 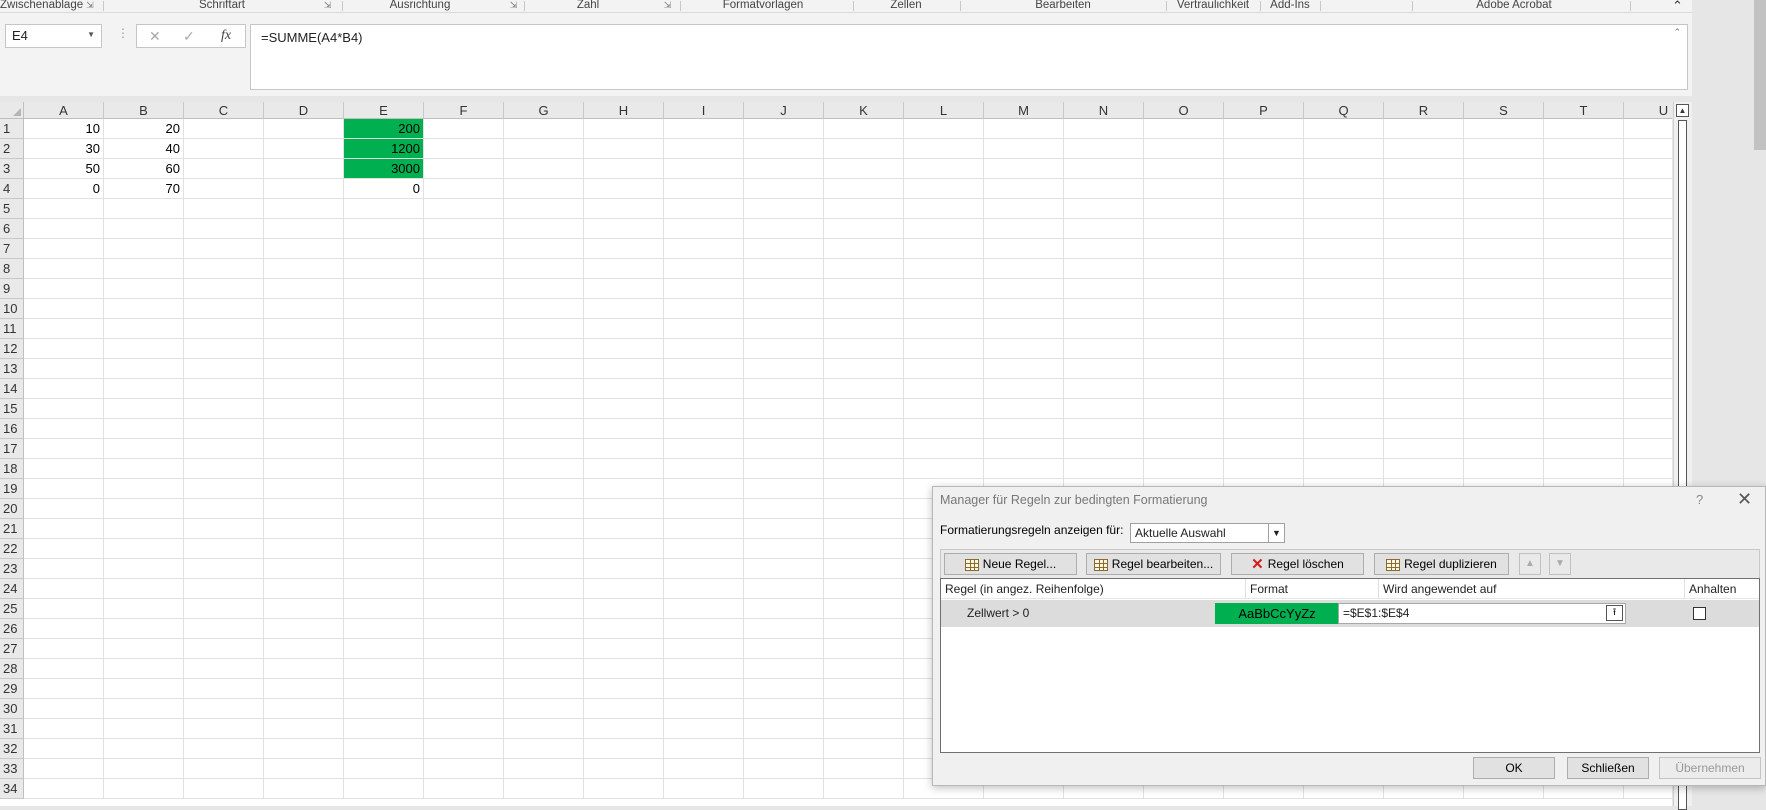 I want to click on cell-b6, so click(x=144, y=229).